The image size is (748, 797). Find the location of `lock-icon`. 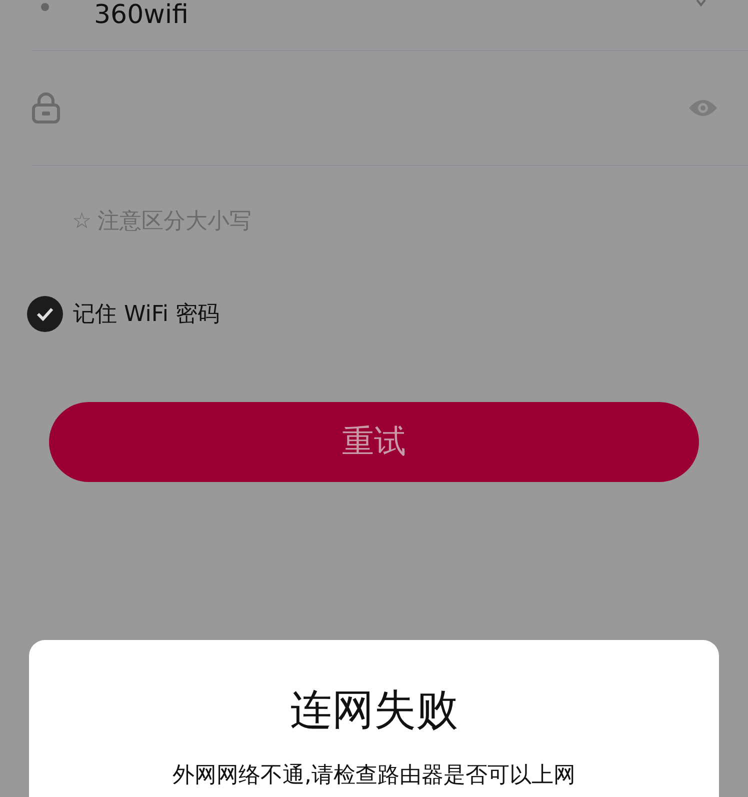

lock-icon is located at coordinates (46, 108).